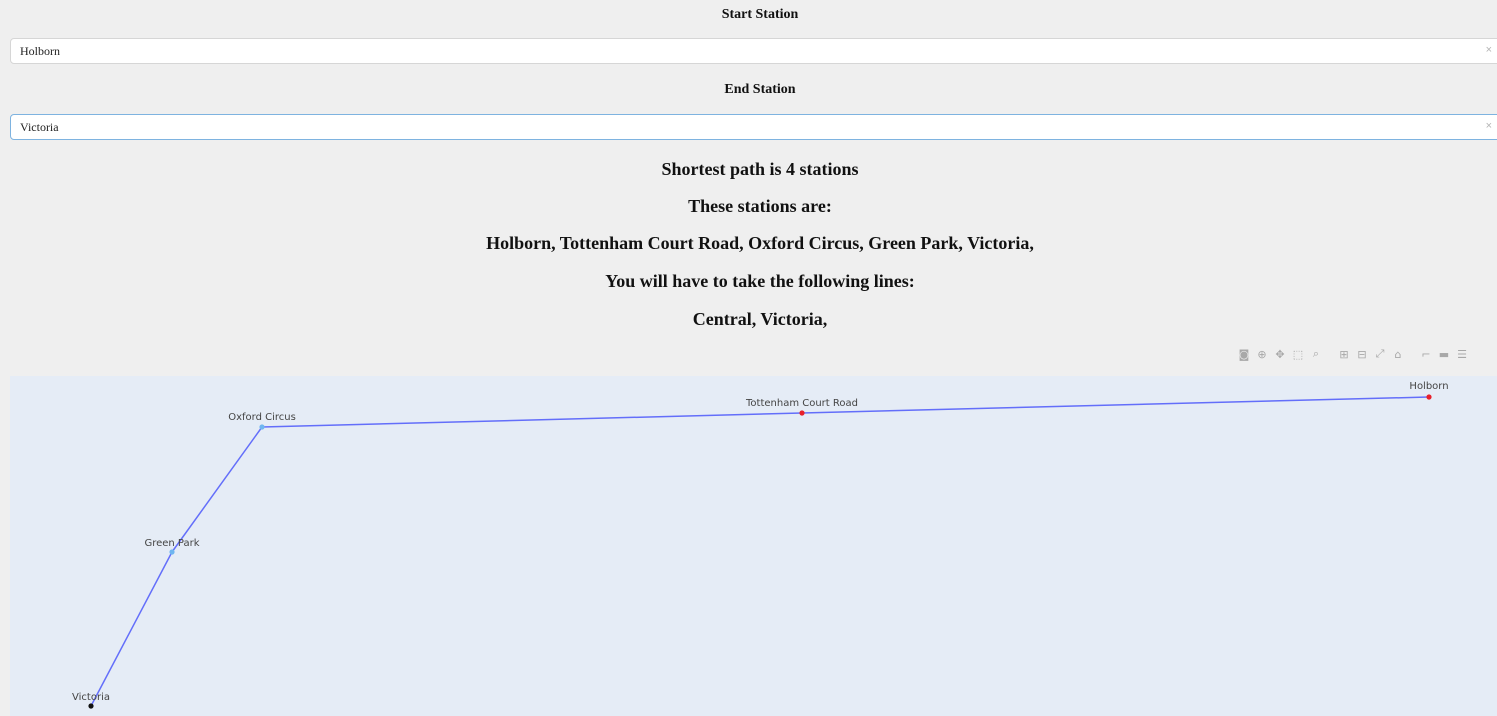  What do you see at coordinates (171, 543) in the screenshot?
I see `station-label: Green Park` at bounding box center [171, 543].